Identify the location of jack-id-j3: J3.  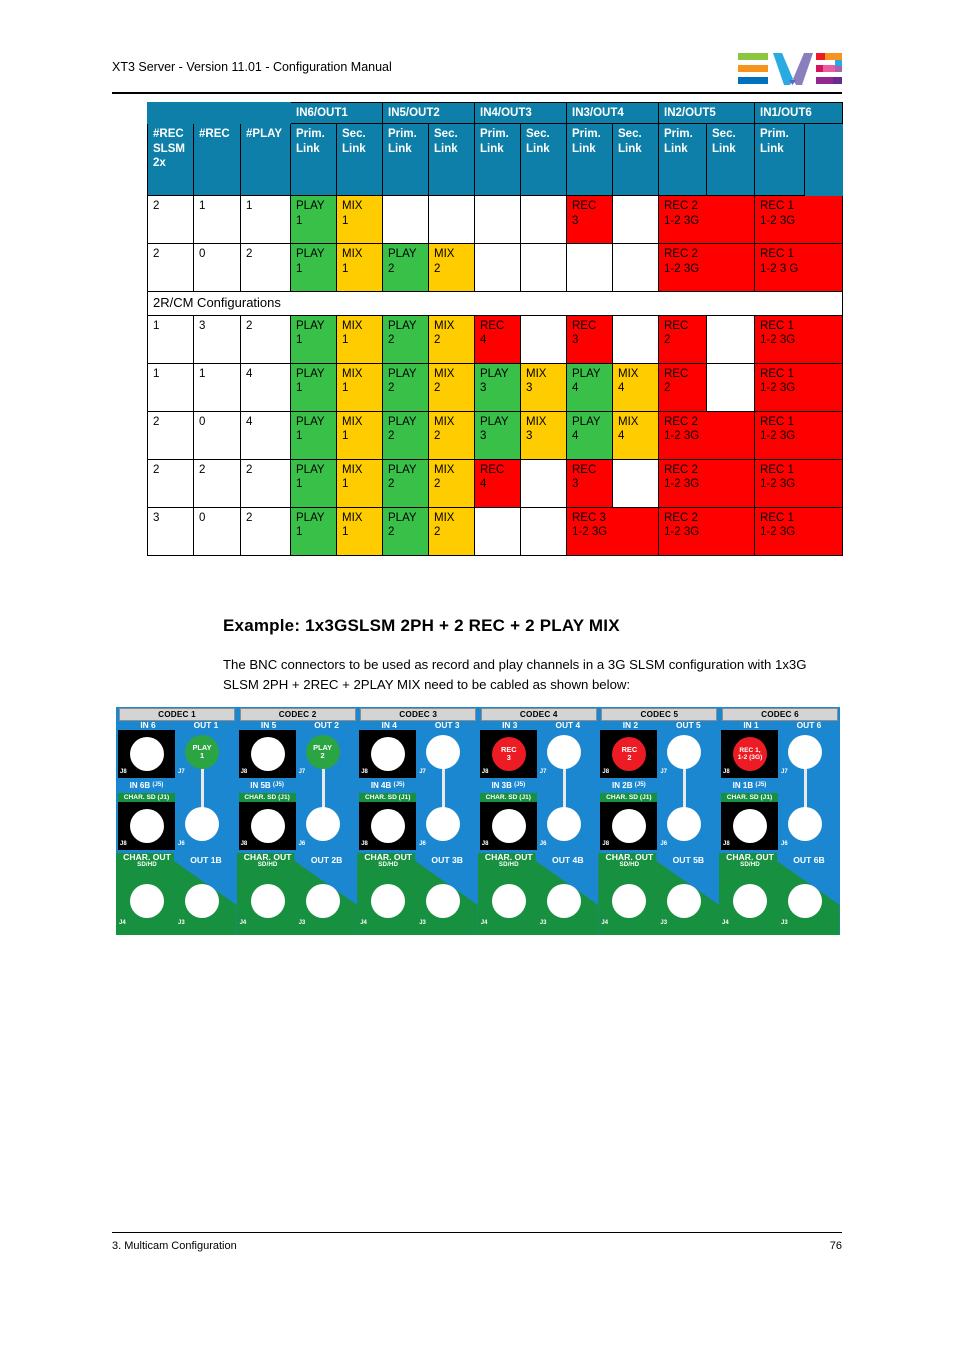
(784, 923).